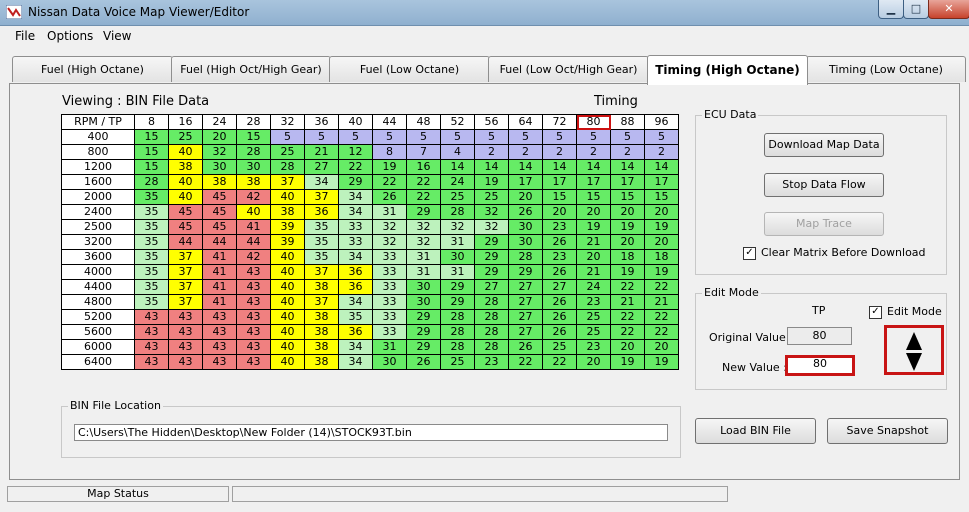 The height and width of the screenshot is (512, 969). I want to click on clear-matrix-checkbox: ✓, so click(749, 253).